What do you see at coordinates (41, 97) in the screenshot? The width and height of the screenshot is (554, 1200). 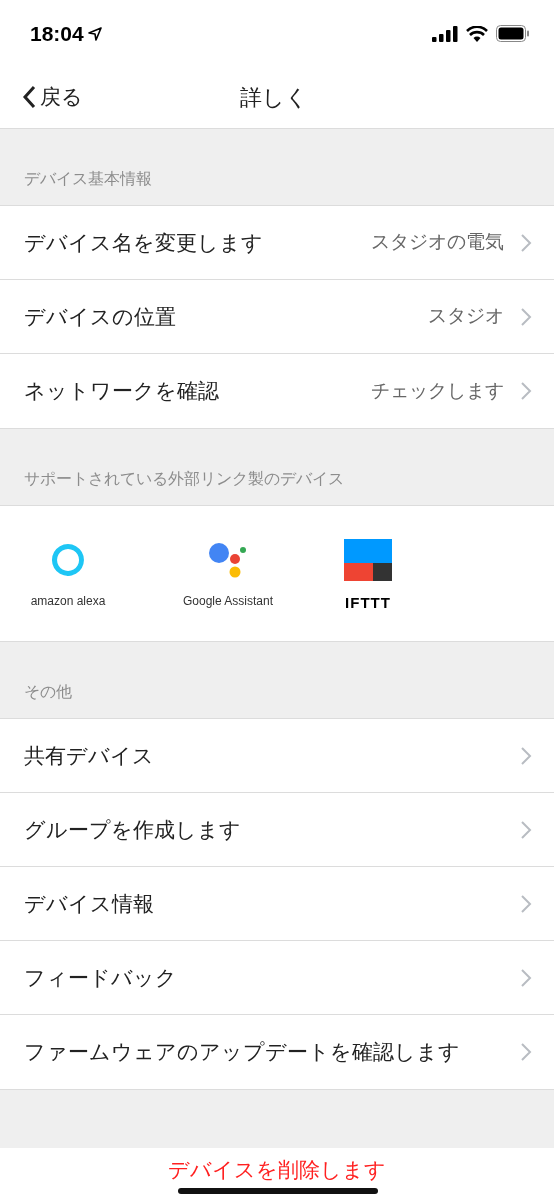 I see `back-button: 戻る` at bounding box center [41, 97].